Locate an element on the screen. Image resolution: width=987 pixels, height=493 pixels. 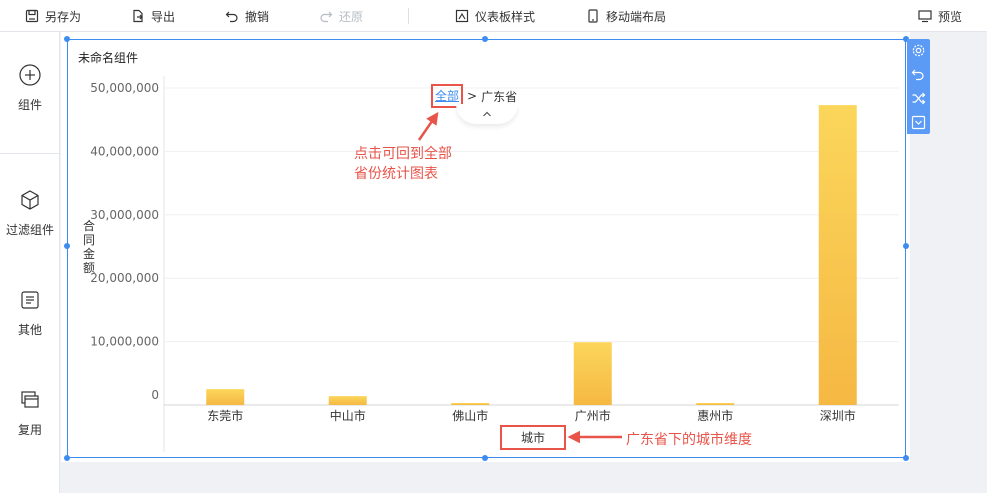
dropdown-box-icon is located at coordinates (918, 122).